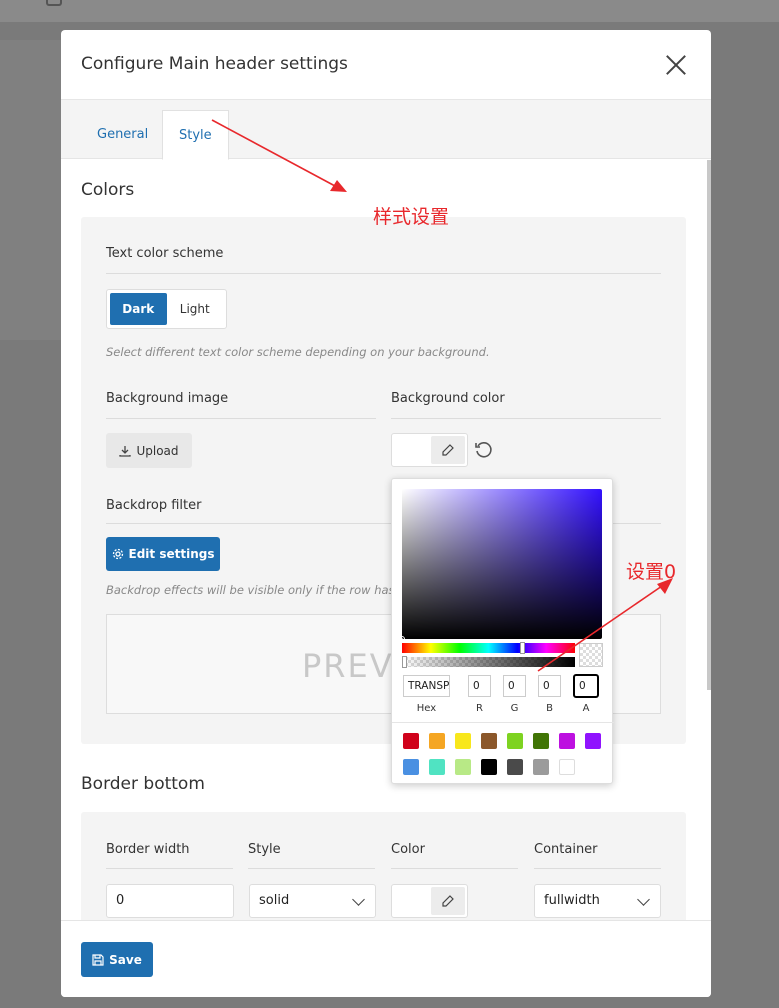 This screenshot has height=1008, width=779. I want to click on border-container-label: Container, so click(566, 849).